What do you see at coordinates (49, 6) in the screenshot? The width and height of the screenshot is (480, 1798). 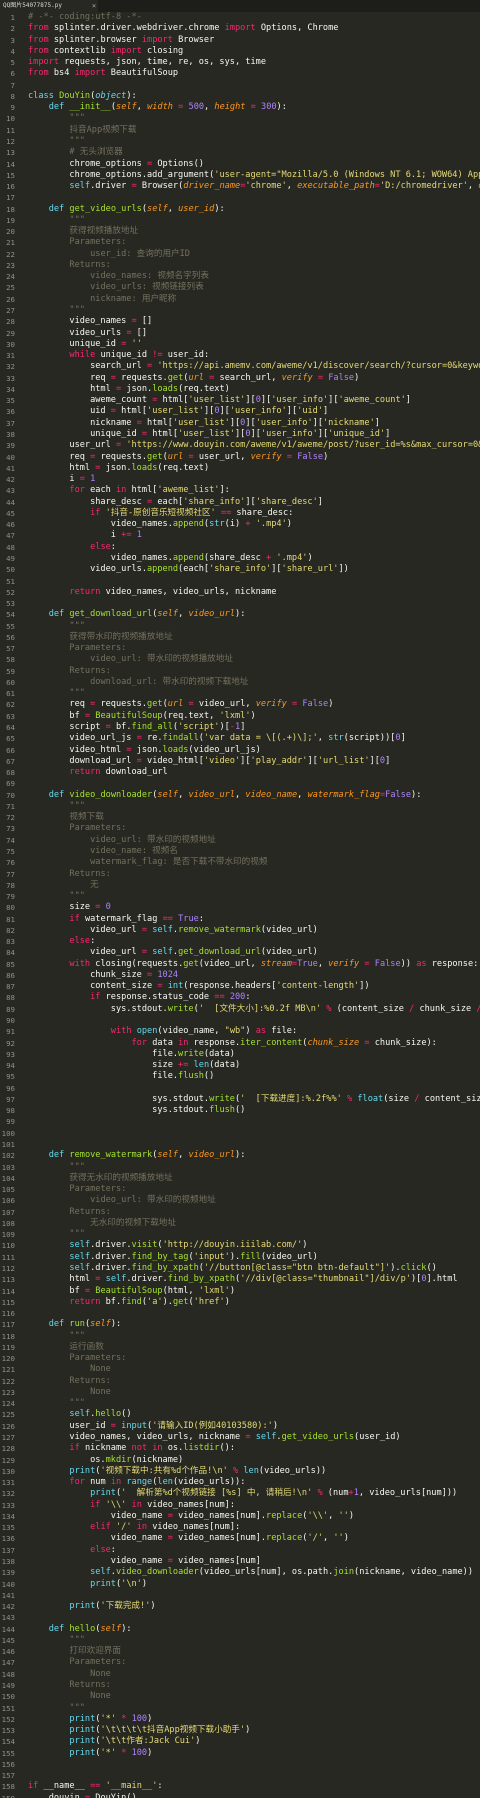 I see `file-tab: QQ图片54077875.py ×` at bounding box center [49, 6].